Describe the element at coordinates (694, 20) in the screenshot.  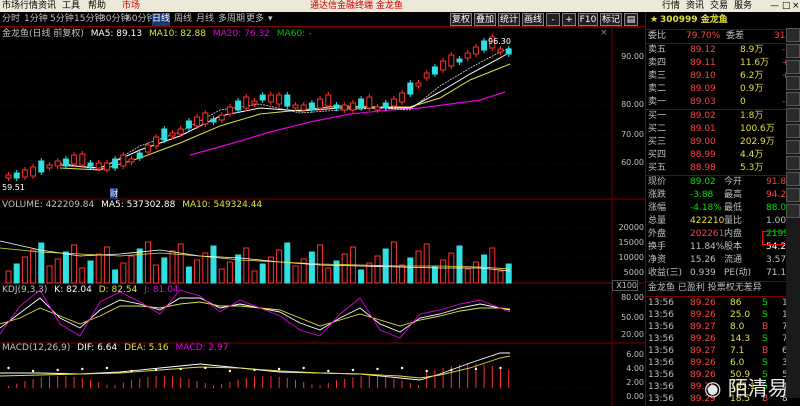
I see `stock-code-name: 300999 金龙鱼` at that location.